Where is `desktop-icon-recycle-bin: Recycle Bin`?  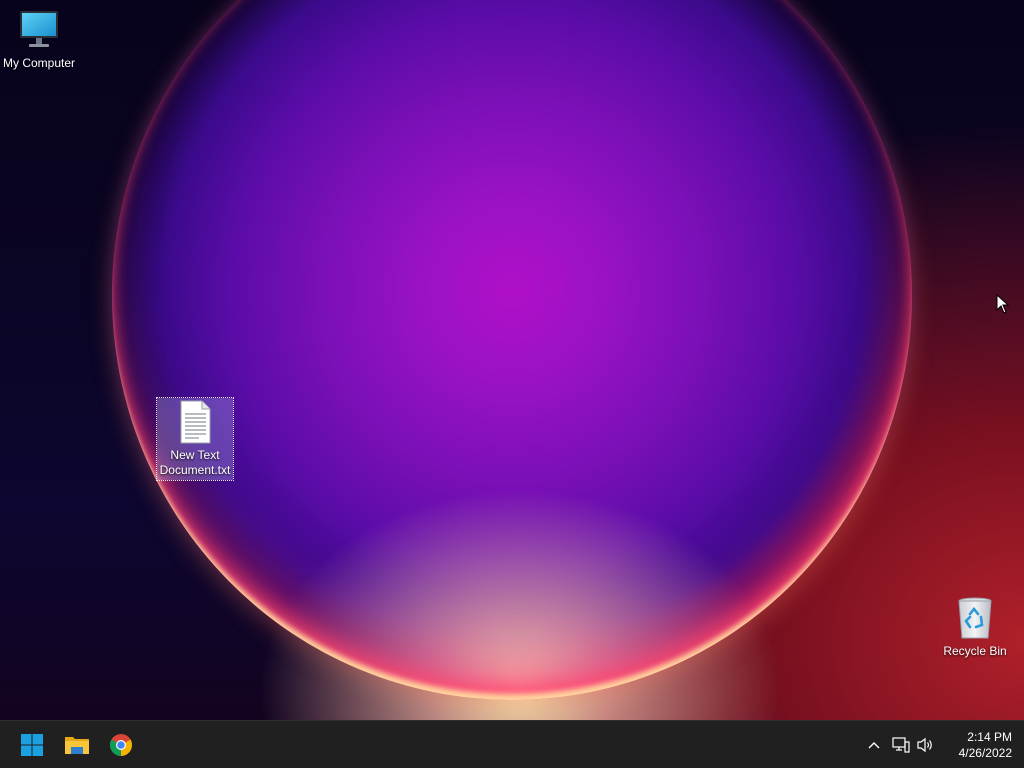 desktop-icon-recycle-bin: Recycle Bin is located at coordinates (975, 626).